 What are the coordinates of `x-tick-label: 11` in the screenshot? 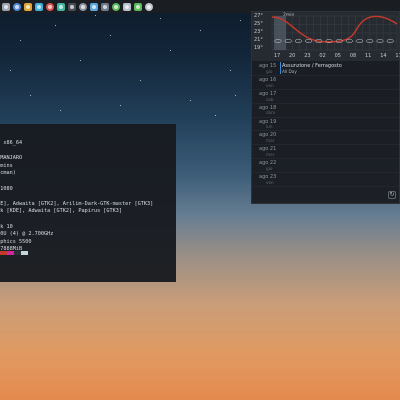 It's located at (368, 56).